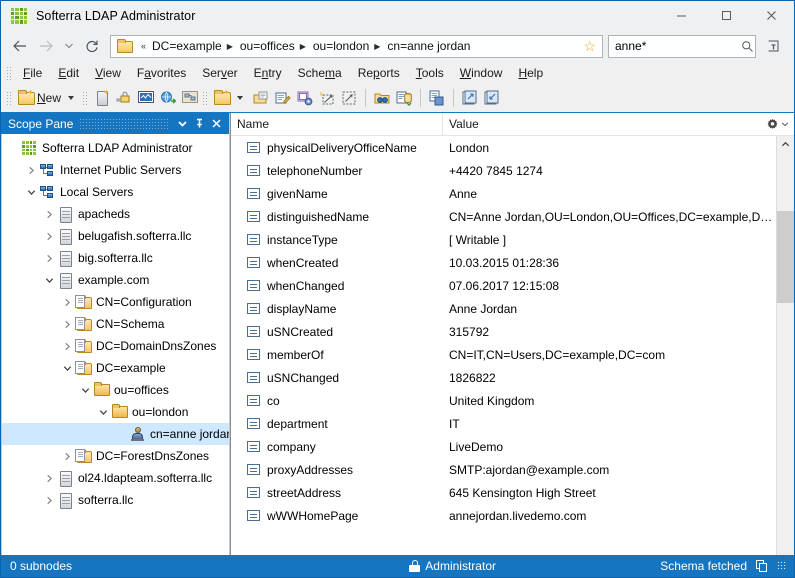 Image resolution: width=795 pixels, height=578 pixels. Describe the element at coordinates (320, 73) in the screenshot. I see `menu-schema: Schema` at that location.